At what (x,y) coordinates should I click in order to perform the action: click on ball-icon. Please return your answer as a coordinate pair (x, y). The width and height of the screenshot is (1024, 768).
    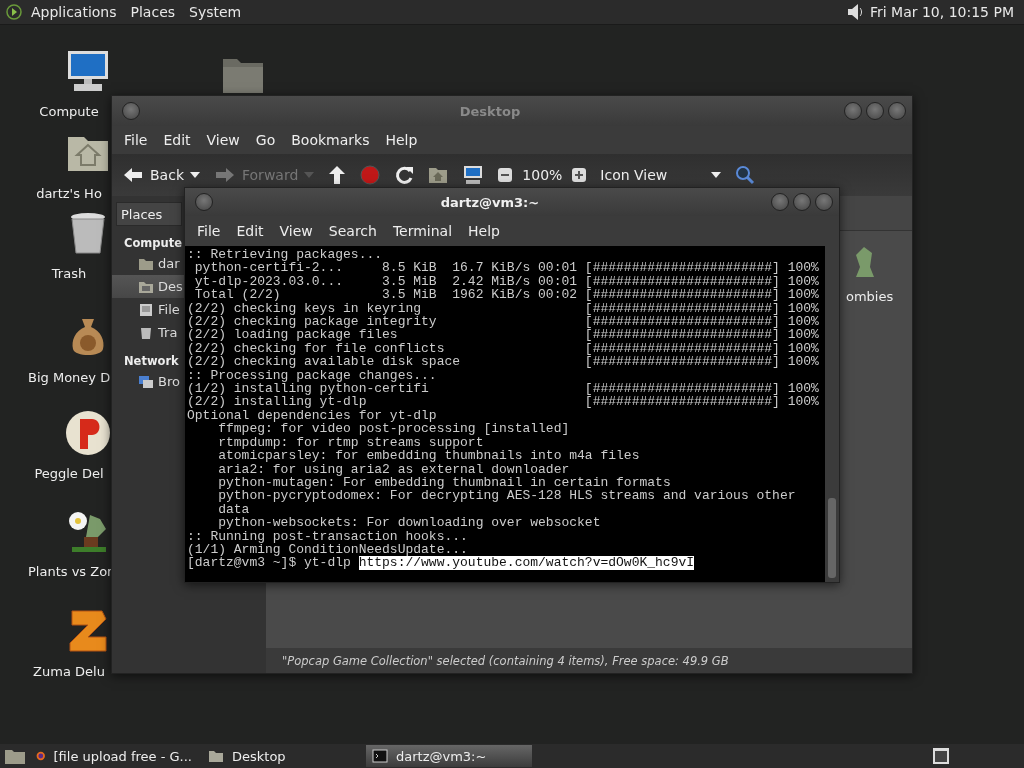
    Looking at the image, I should click on (88, 433).